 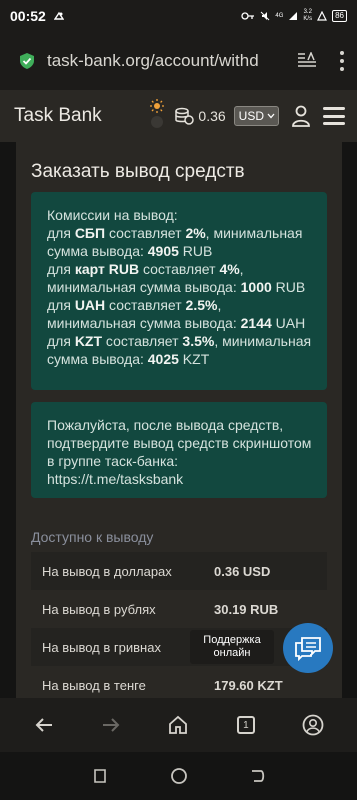 What do you see at coordinates (301, 116) in the screenshot?
I see `user-icon` at bounding box center [301, 116].